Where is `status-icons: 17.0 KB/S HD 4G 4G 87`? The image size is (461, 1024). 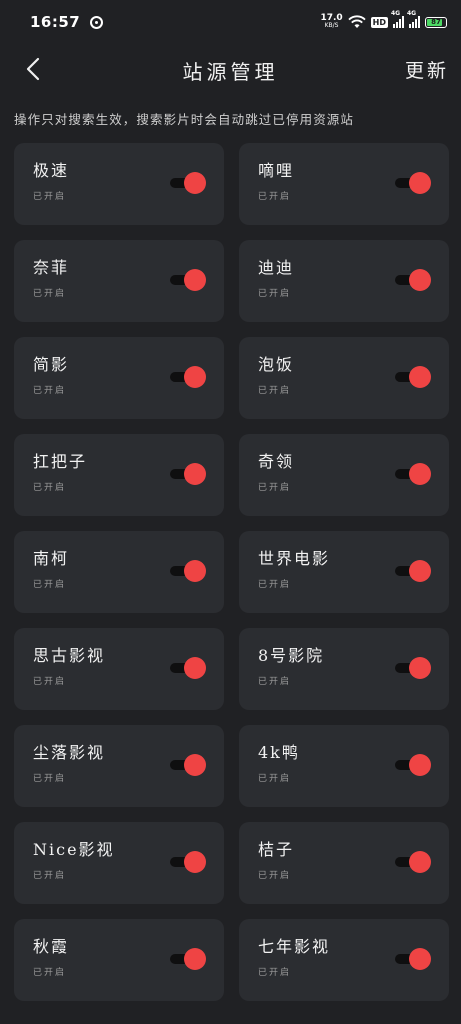 status-icons: 17.0 KB/S HD 4G 4G 87 is located at coordinates (383, 20).